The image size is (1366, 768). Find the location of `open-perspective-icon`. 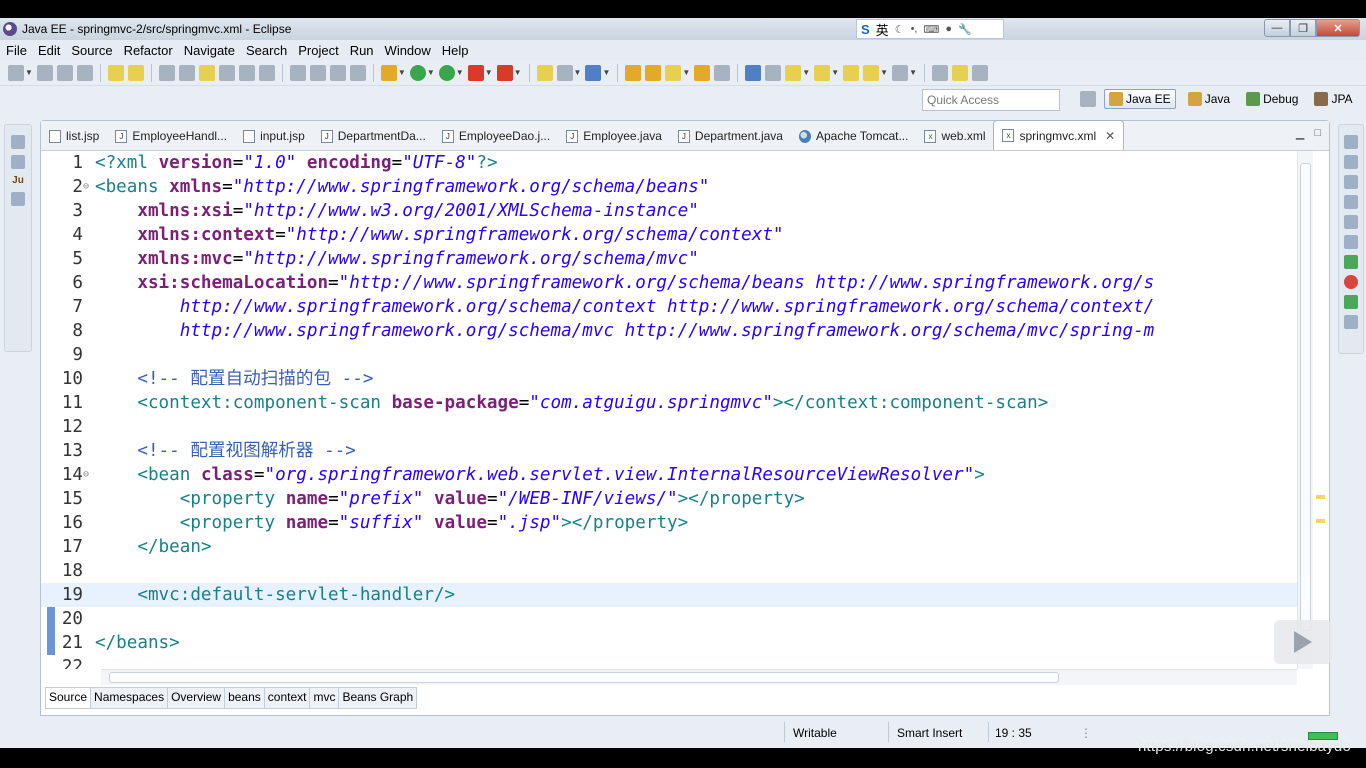

open-perspective-icon is located at coordinates (1088, 99).